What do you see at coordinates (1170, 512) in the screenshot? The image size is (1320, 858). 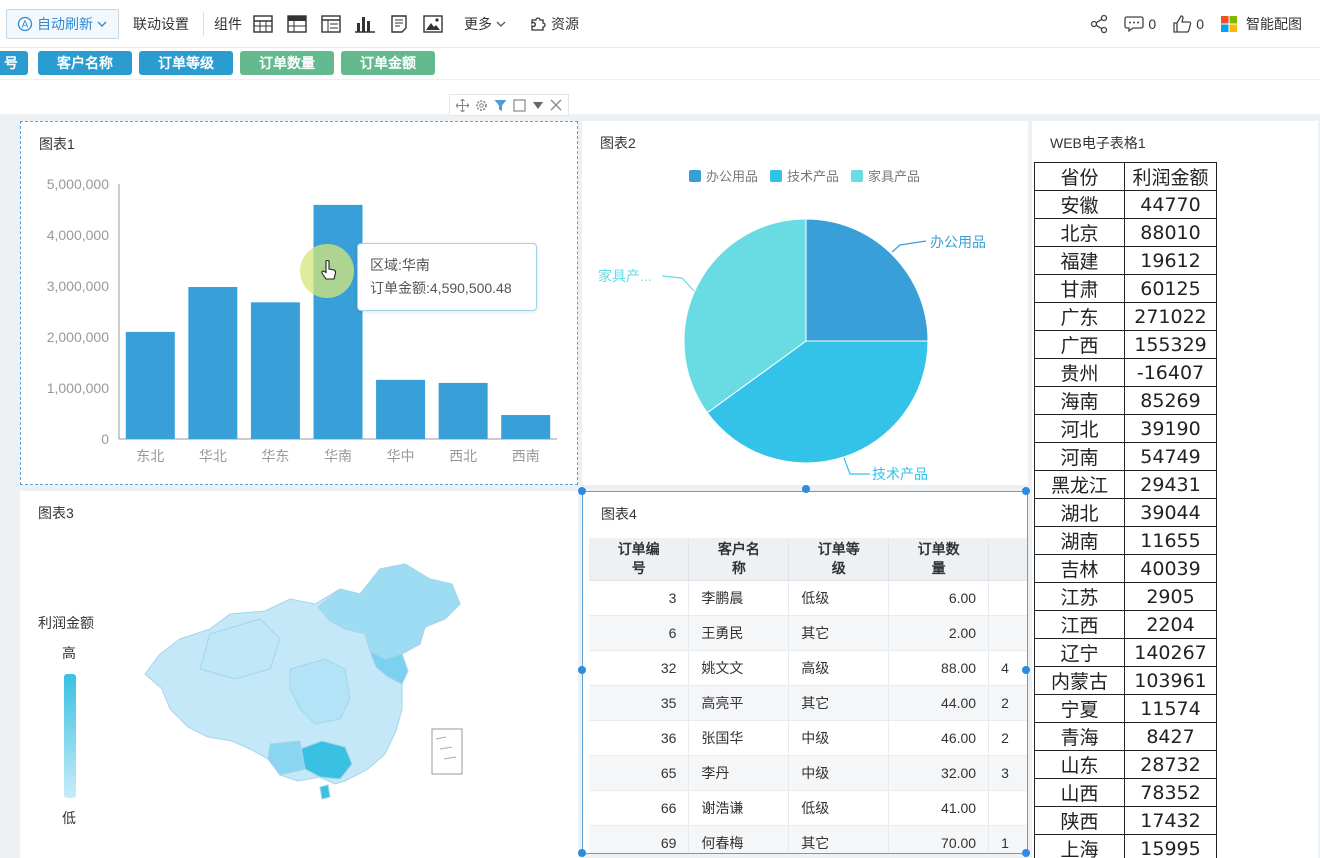 I see `profit-cell: 39044` at bounding box center [1170, 512].